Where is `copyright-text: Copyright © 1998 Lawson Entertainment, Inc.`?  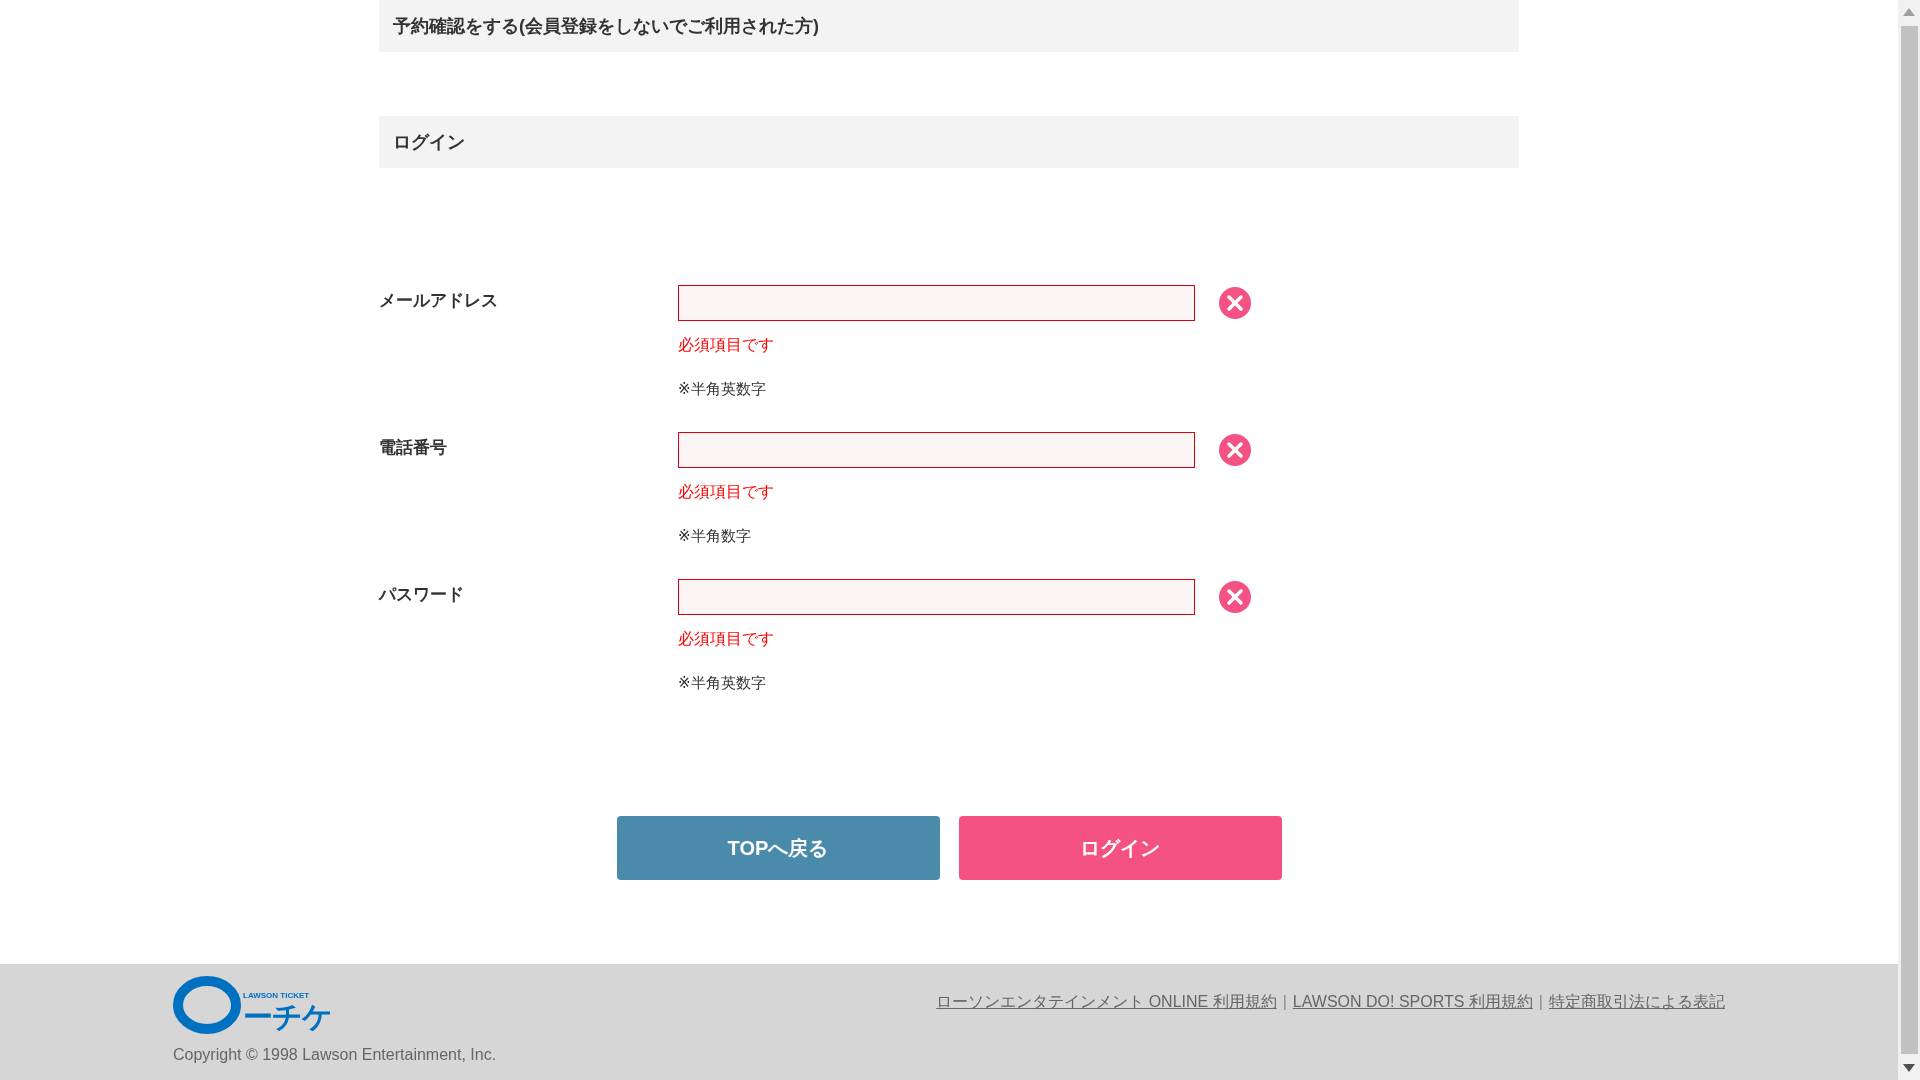 copyright-text: Copyright © 1998 Lawson Entertainment, Inc. is located at coordinates (335, 1055).